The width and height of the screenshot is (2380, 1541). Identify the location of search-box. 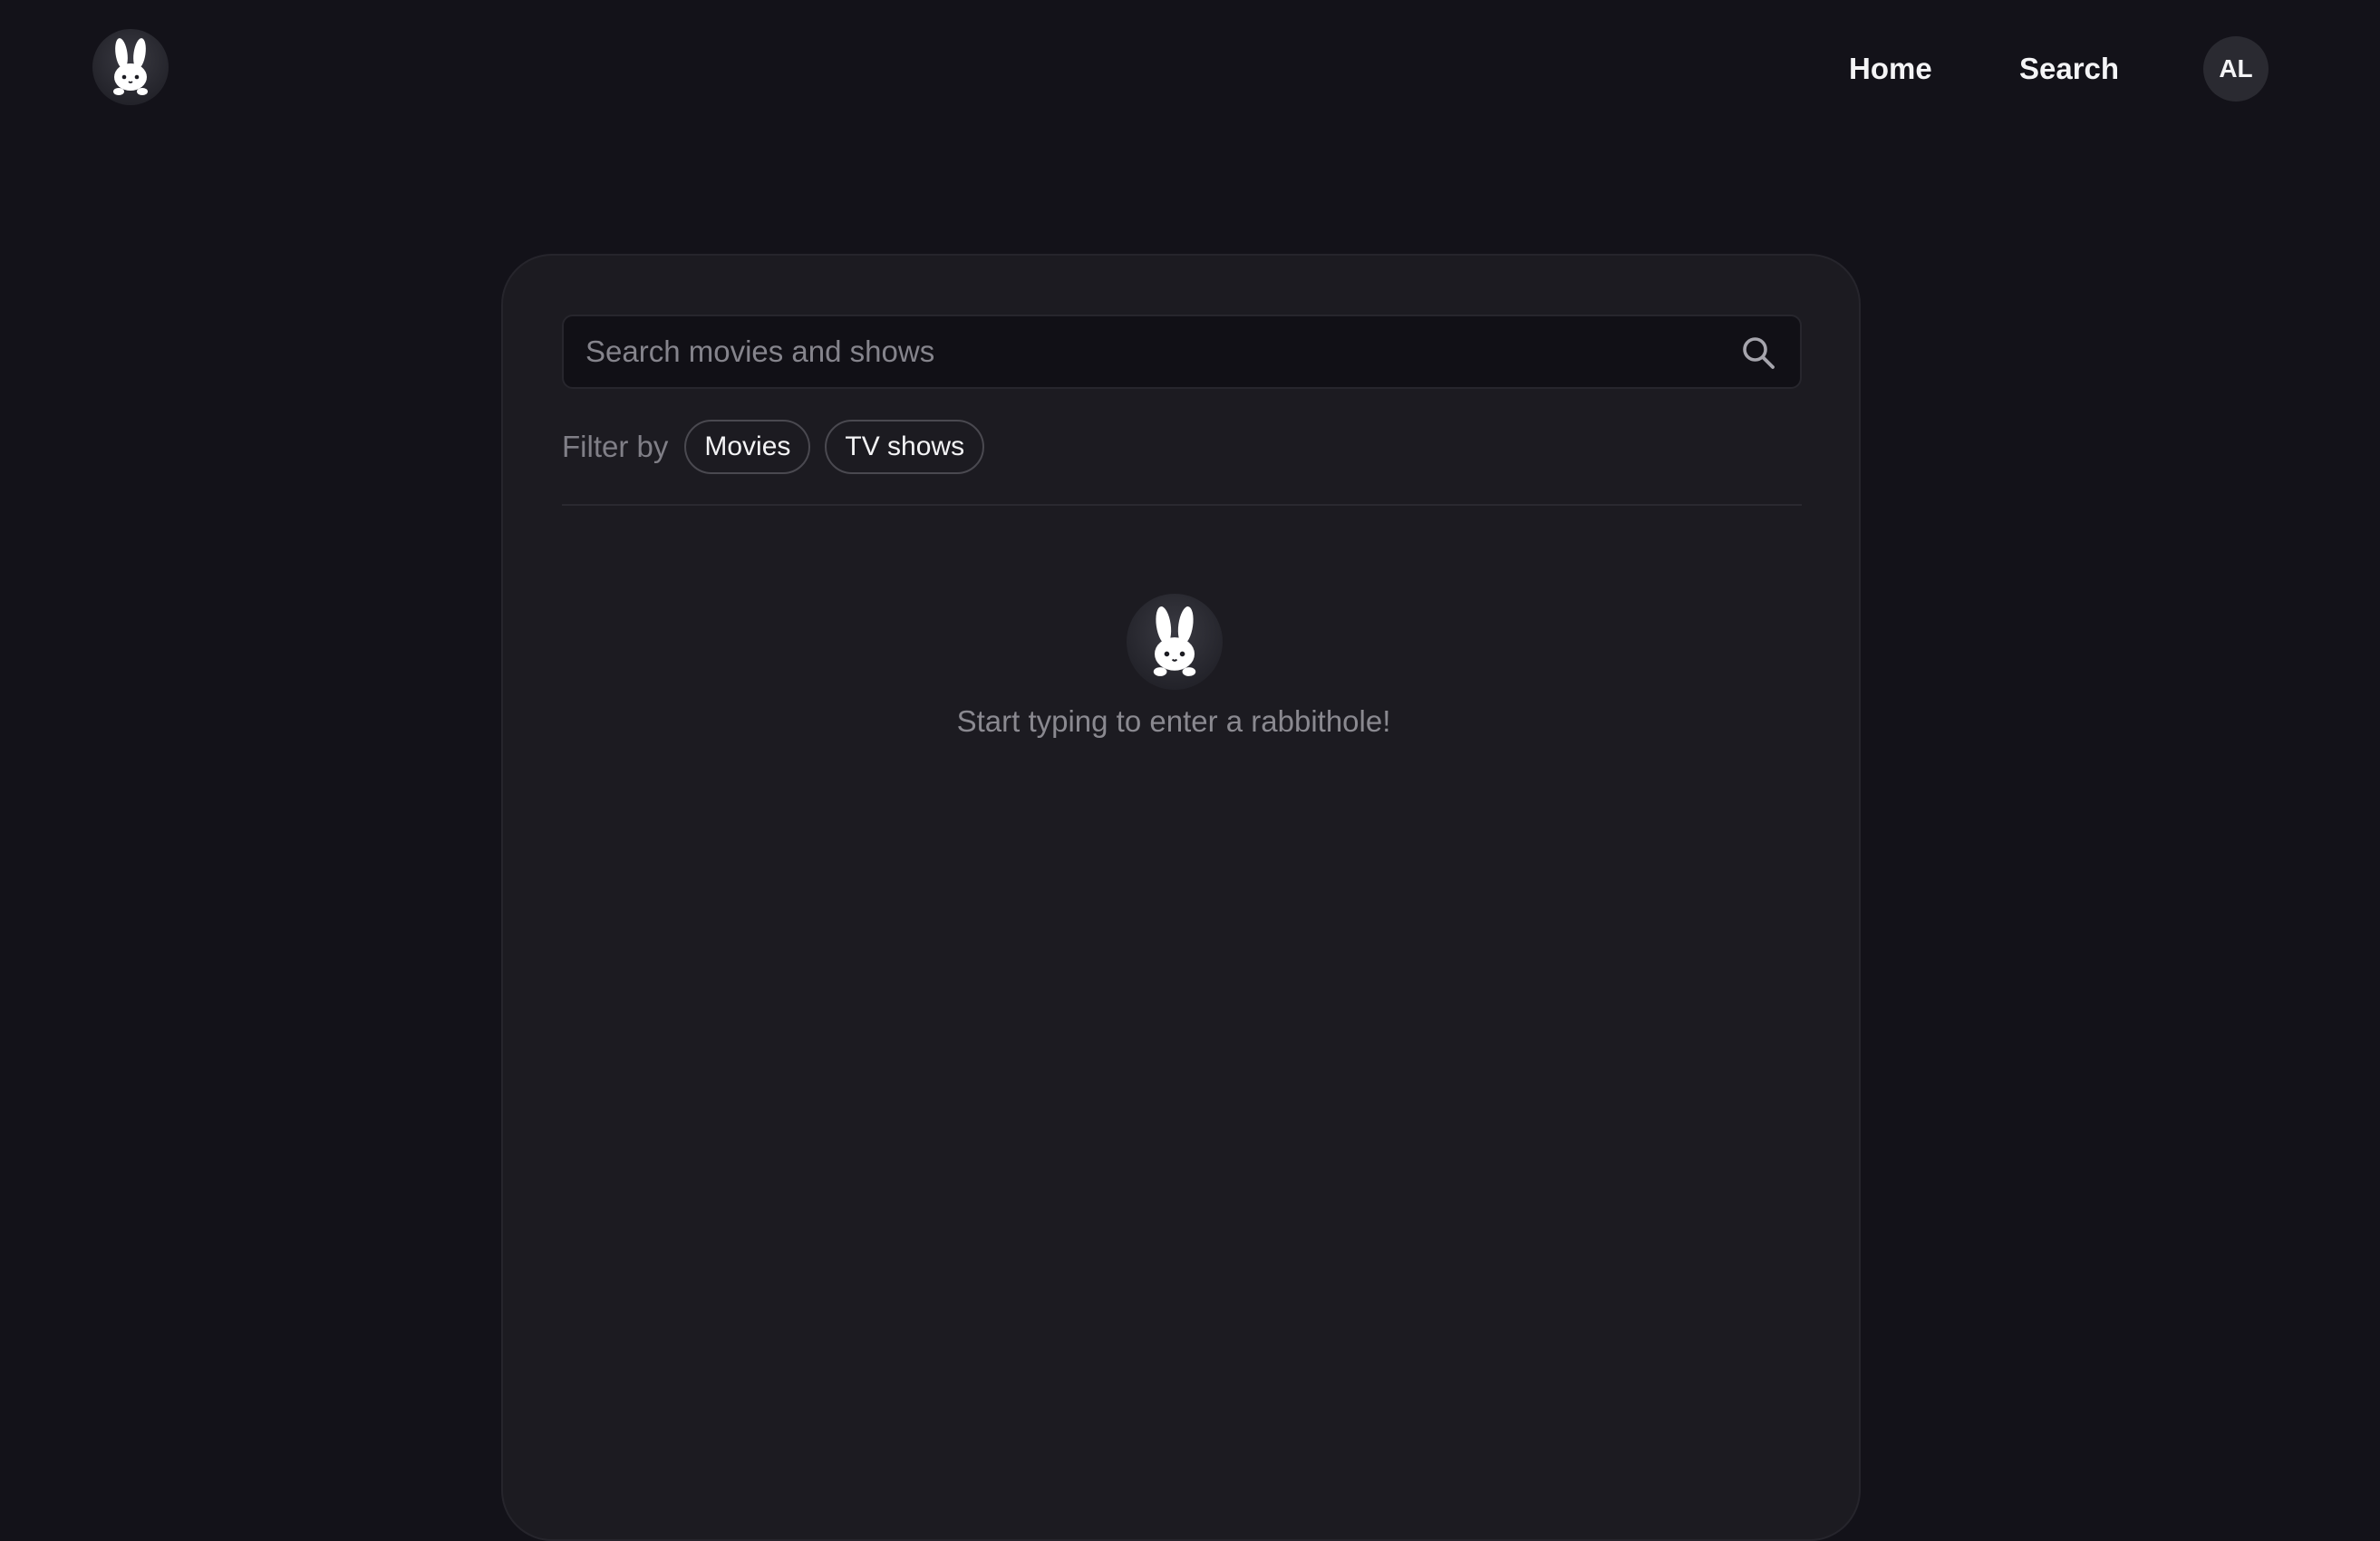
(1182, 352).